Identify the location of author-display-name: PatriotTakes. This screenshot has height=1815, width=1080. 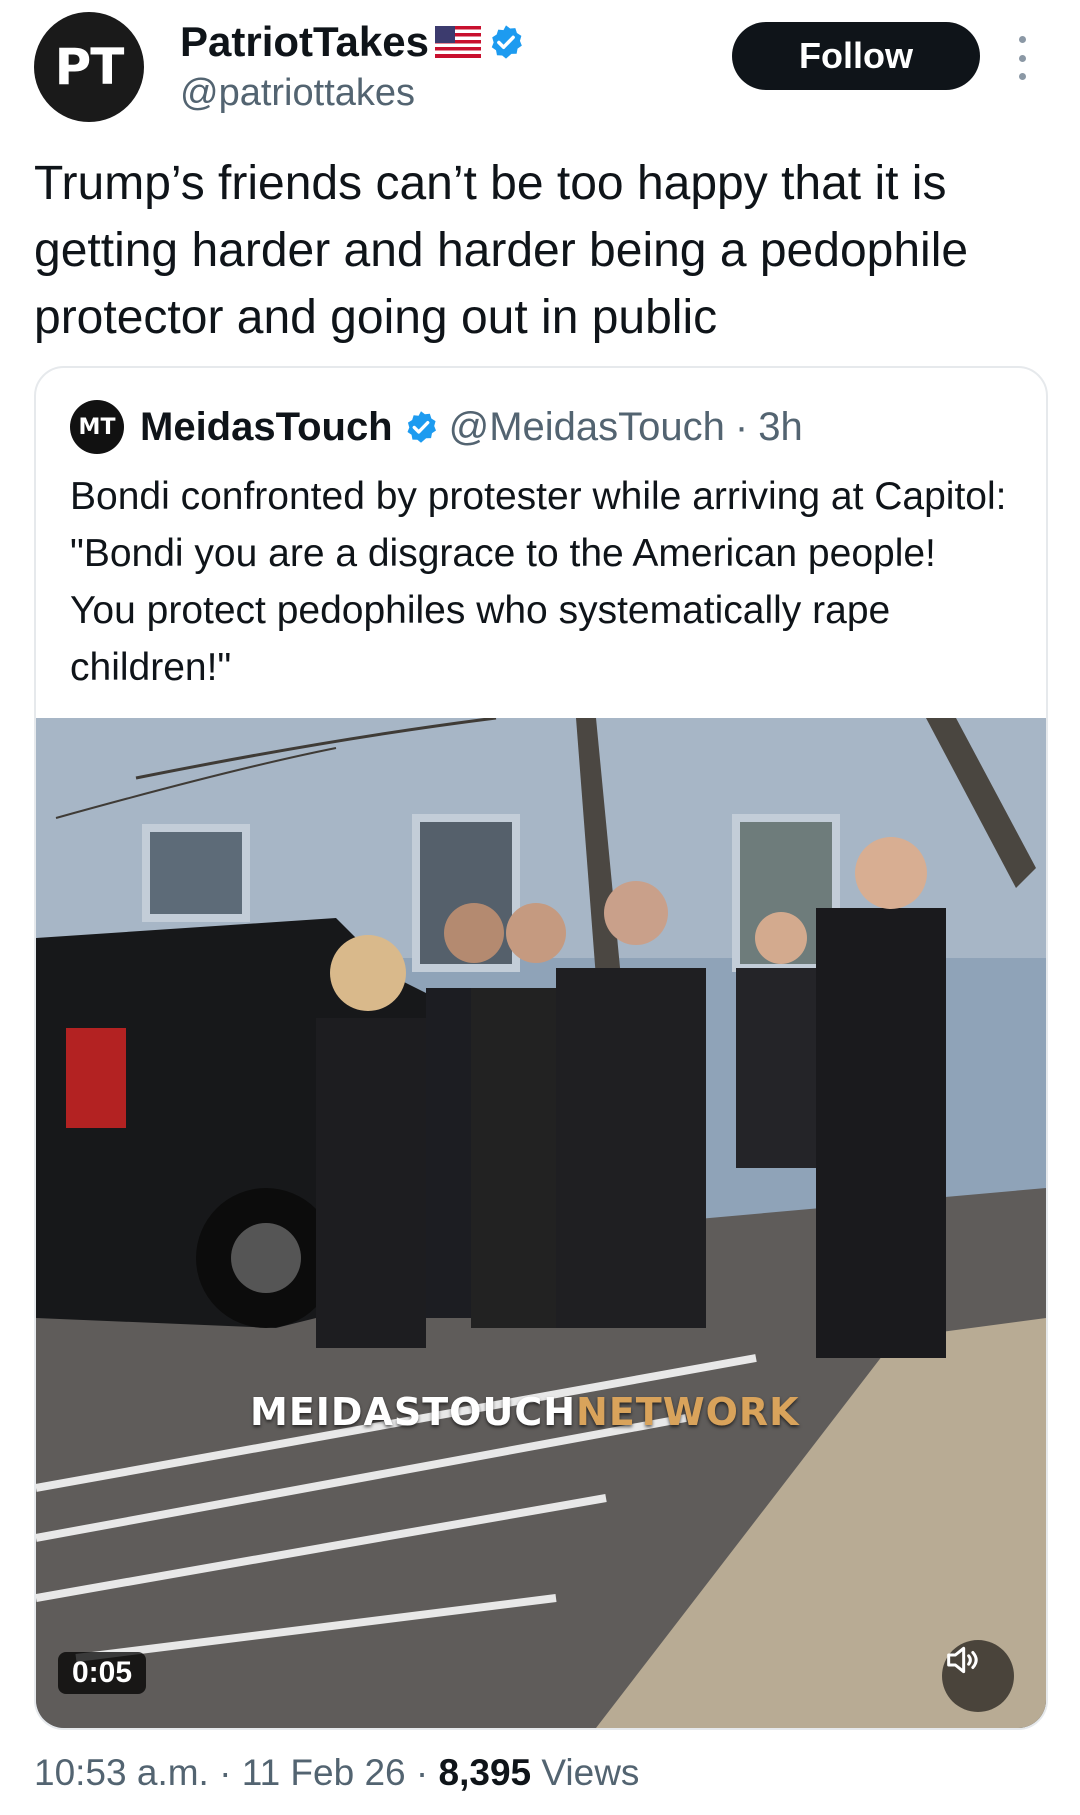
(304, 42).